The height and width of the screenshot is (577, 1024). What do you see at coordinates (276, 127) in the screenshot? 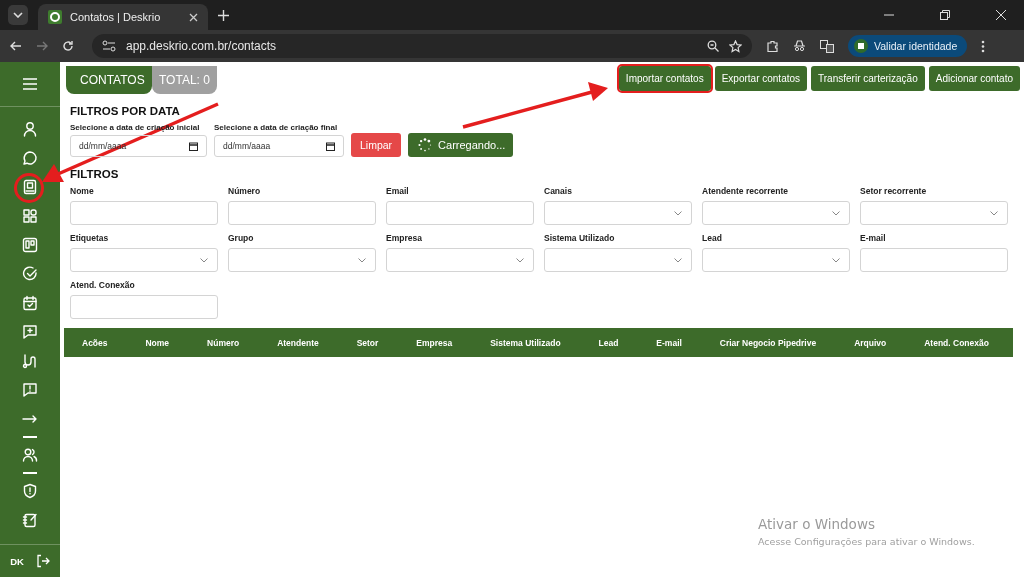
I see `field-label: Selecione a data de criação final` at bounding box center [276, 127].